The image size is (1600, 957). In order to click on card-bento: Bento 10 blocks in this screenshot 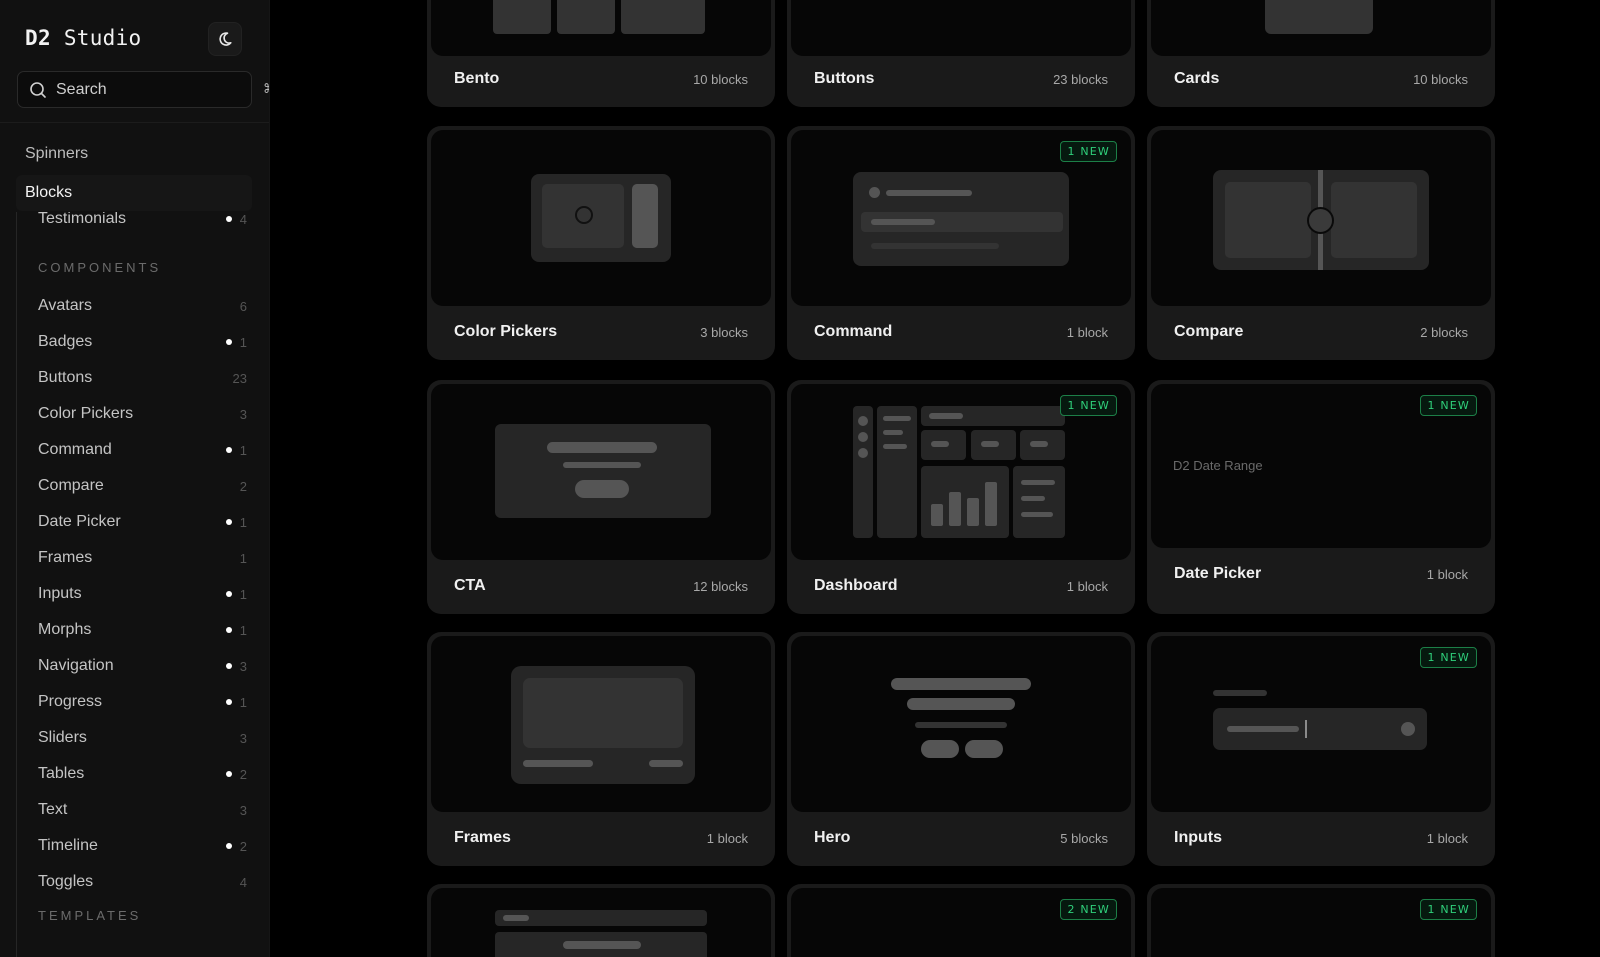, I will do `click(601, 53)`.